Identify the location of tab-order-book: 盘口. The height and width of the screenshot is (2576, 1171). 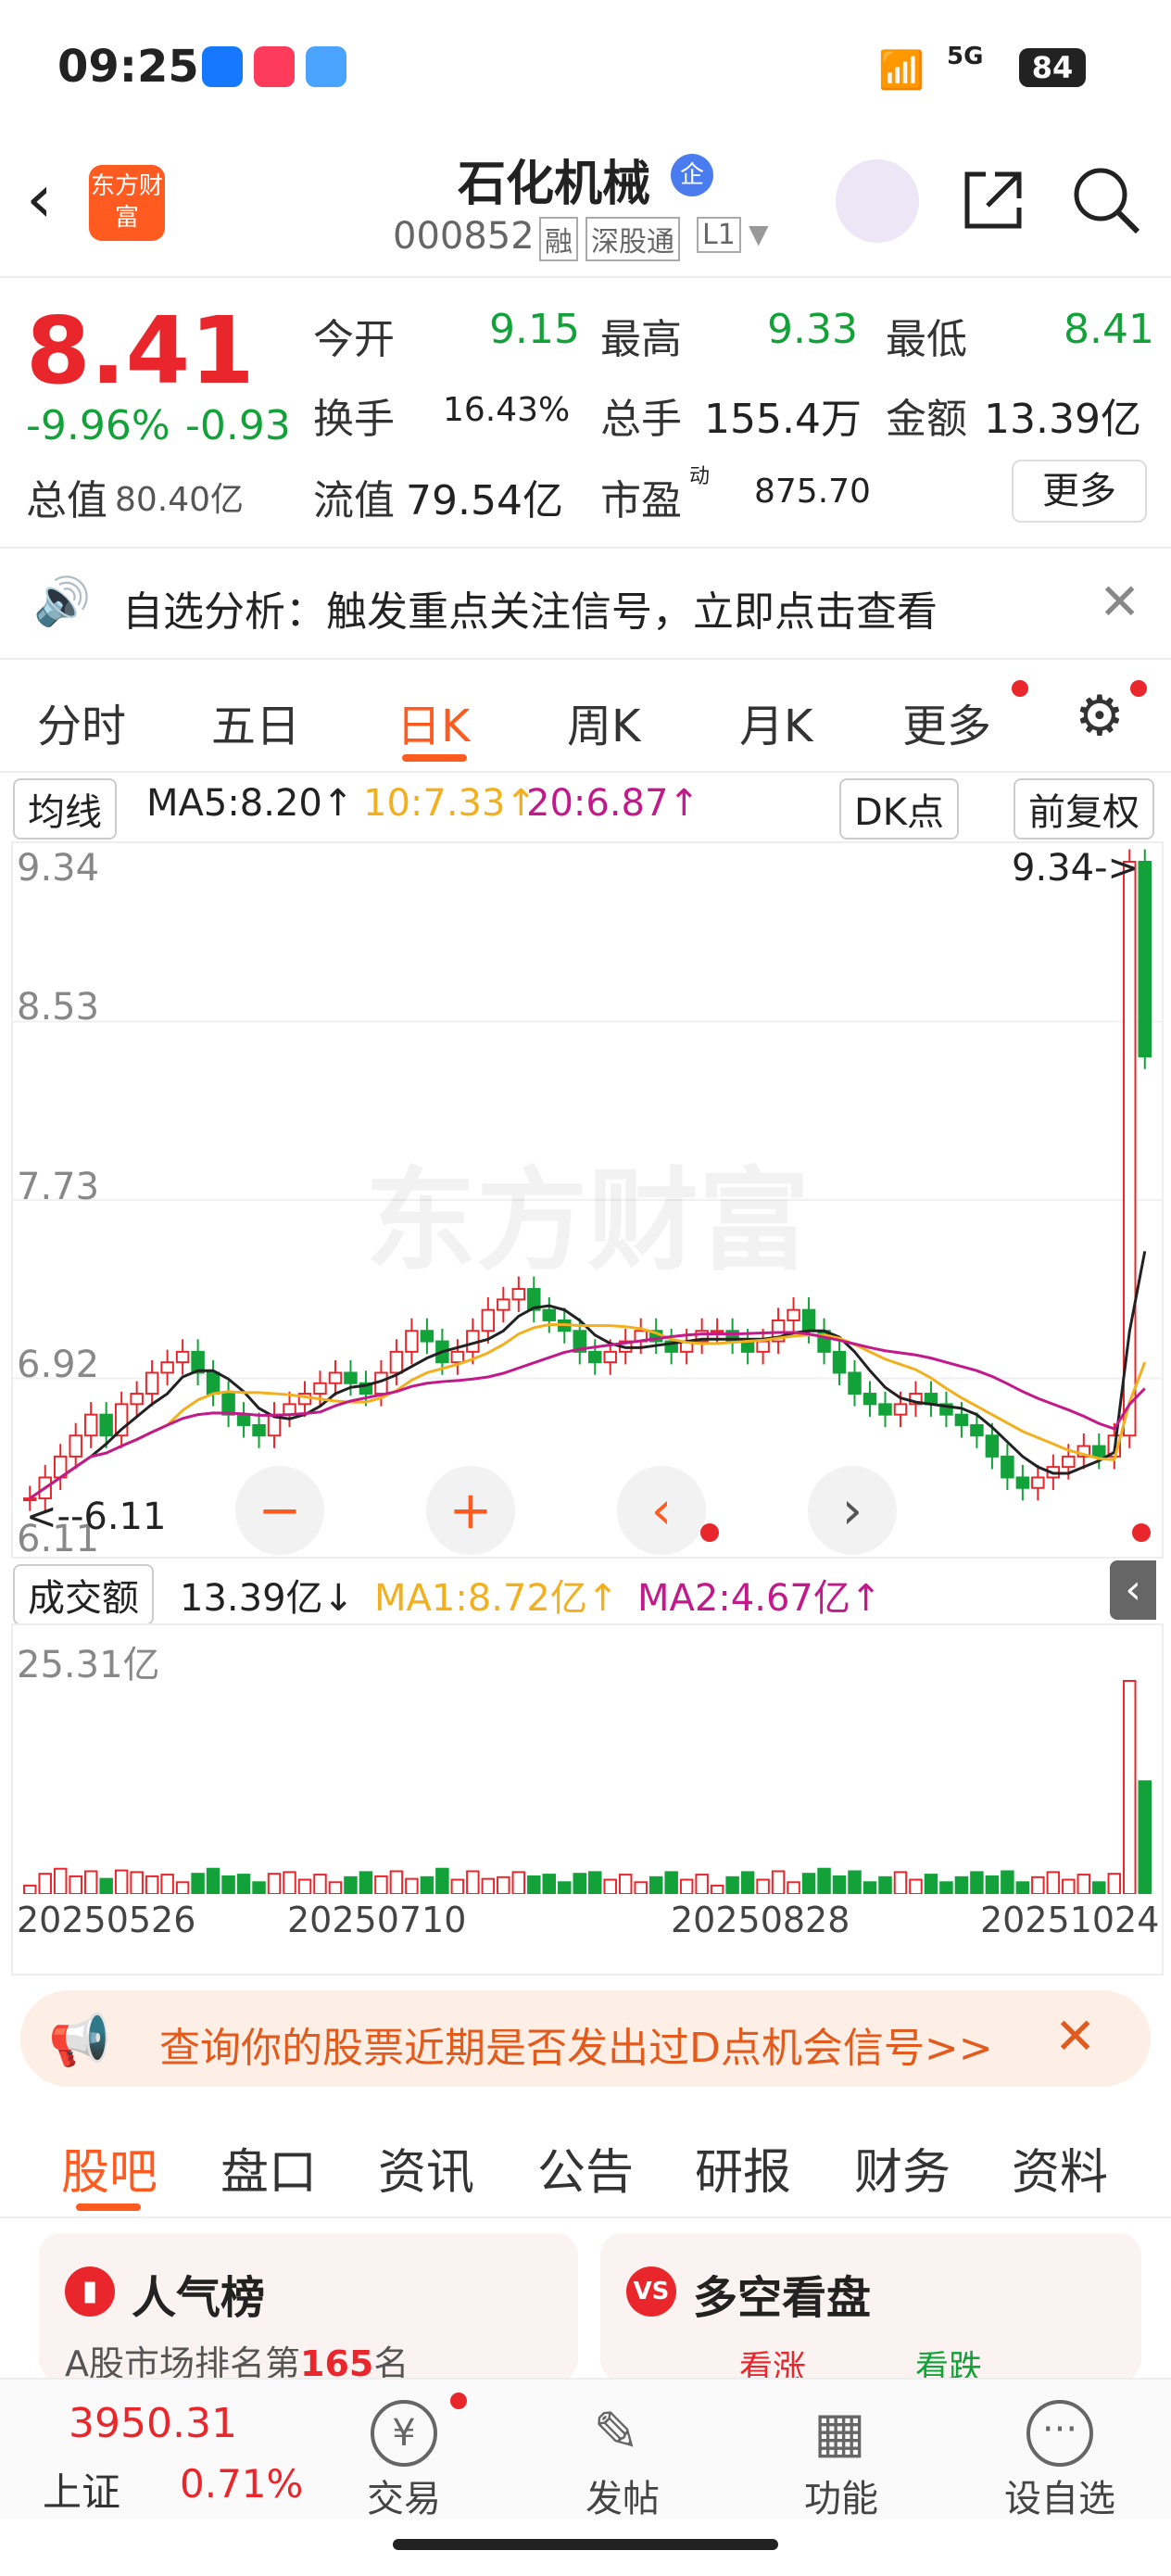
(269, 2168).